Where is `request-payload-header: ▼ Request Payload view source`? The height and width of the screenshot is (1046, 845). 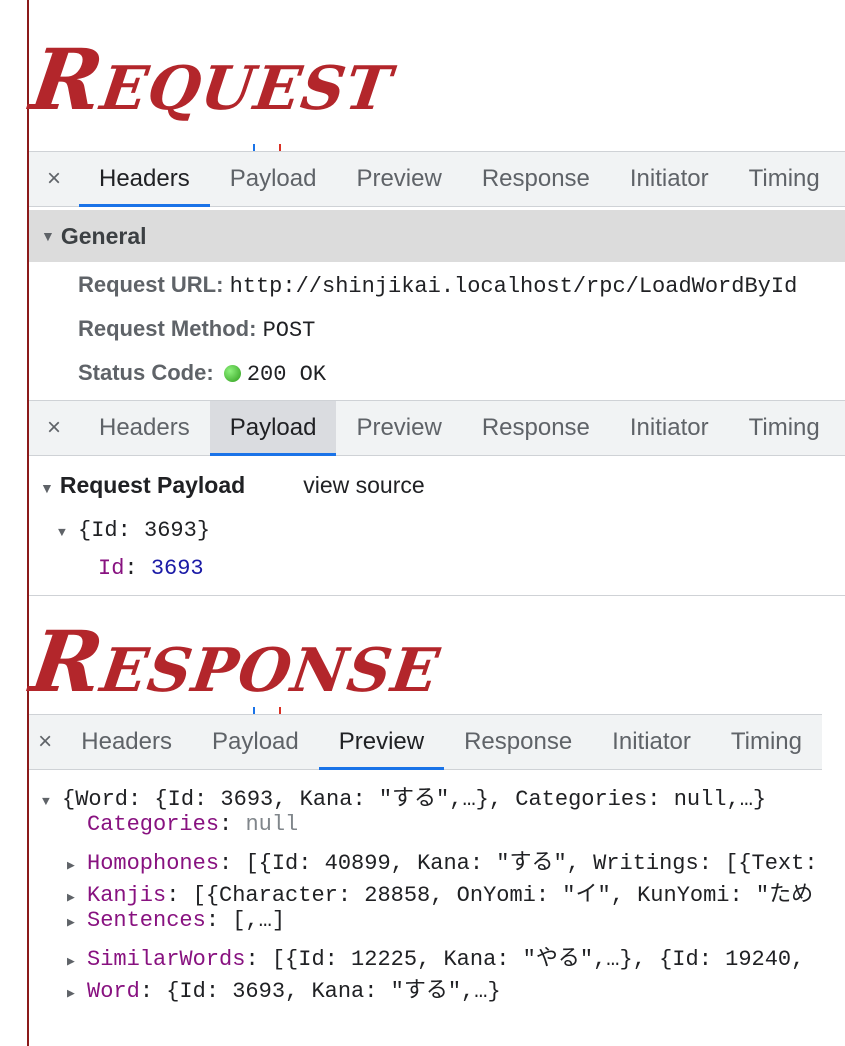 request-payload-header: ▼ Request Payload view source is located at coordinates (232, 485).